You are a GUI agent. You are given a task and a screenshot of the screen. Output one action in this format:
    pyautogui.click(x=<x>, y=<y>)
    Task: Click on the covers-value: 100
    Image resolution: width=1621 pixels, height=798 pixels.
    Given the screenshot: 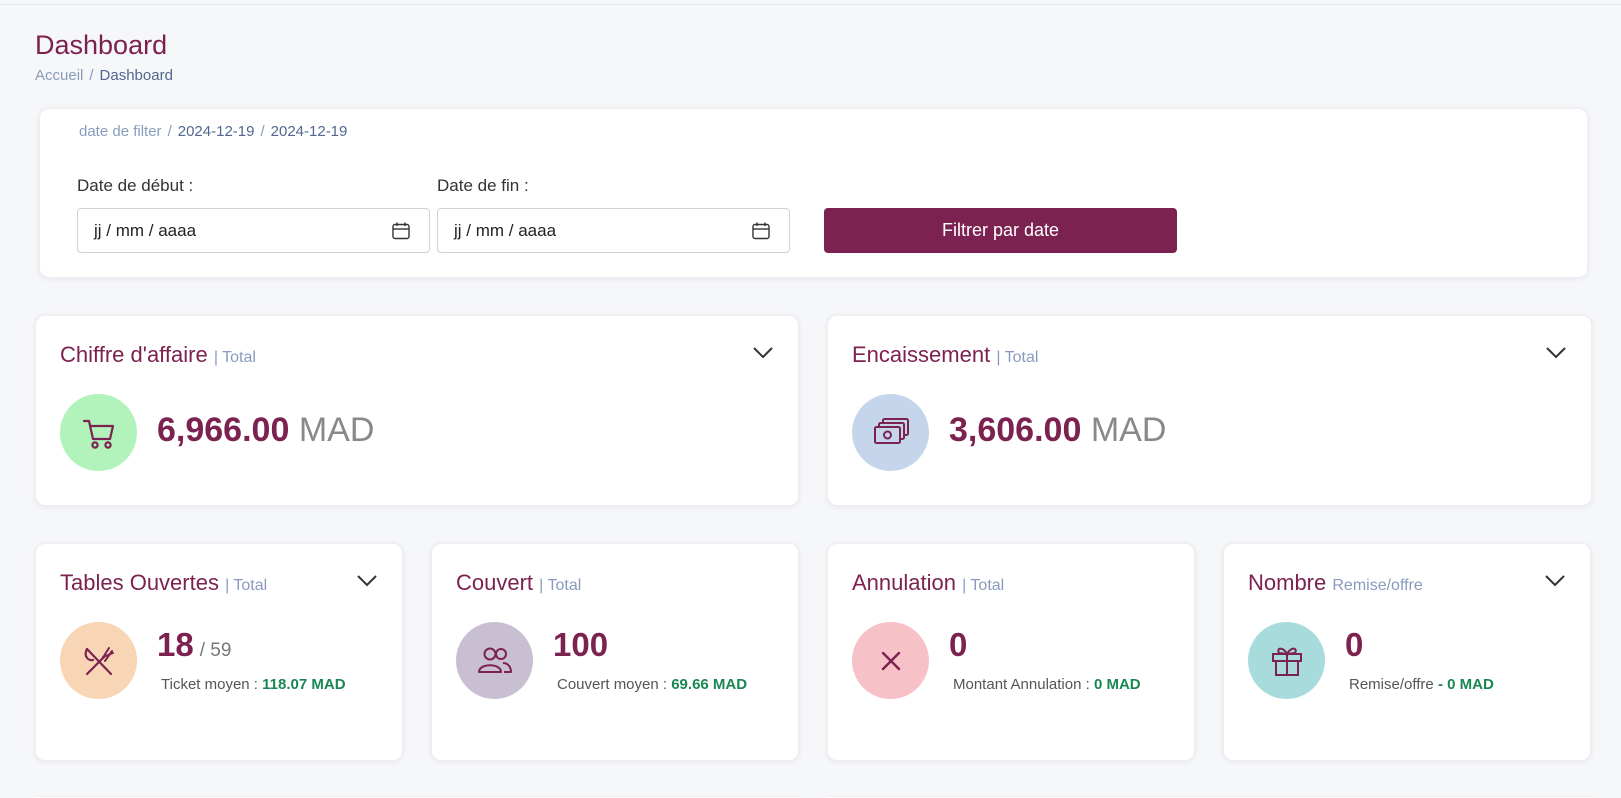 What is the action you would take?
    pyautogui.click(x=580, y=645)
    